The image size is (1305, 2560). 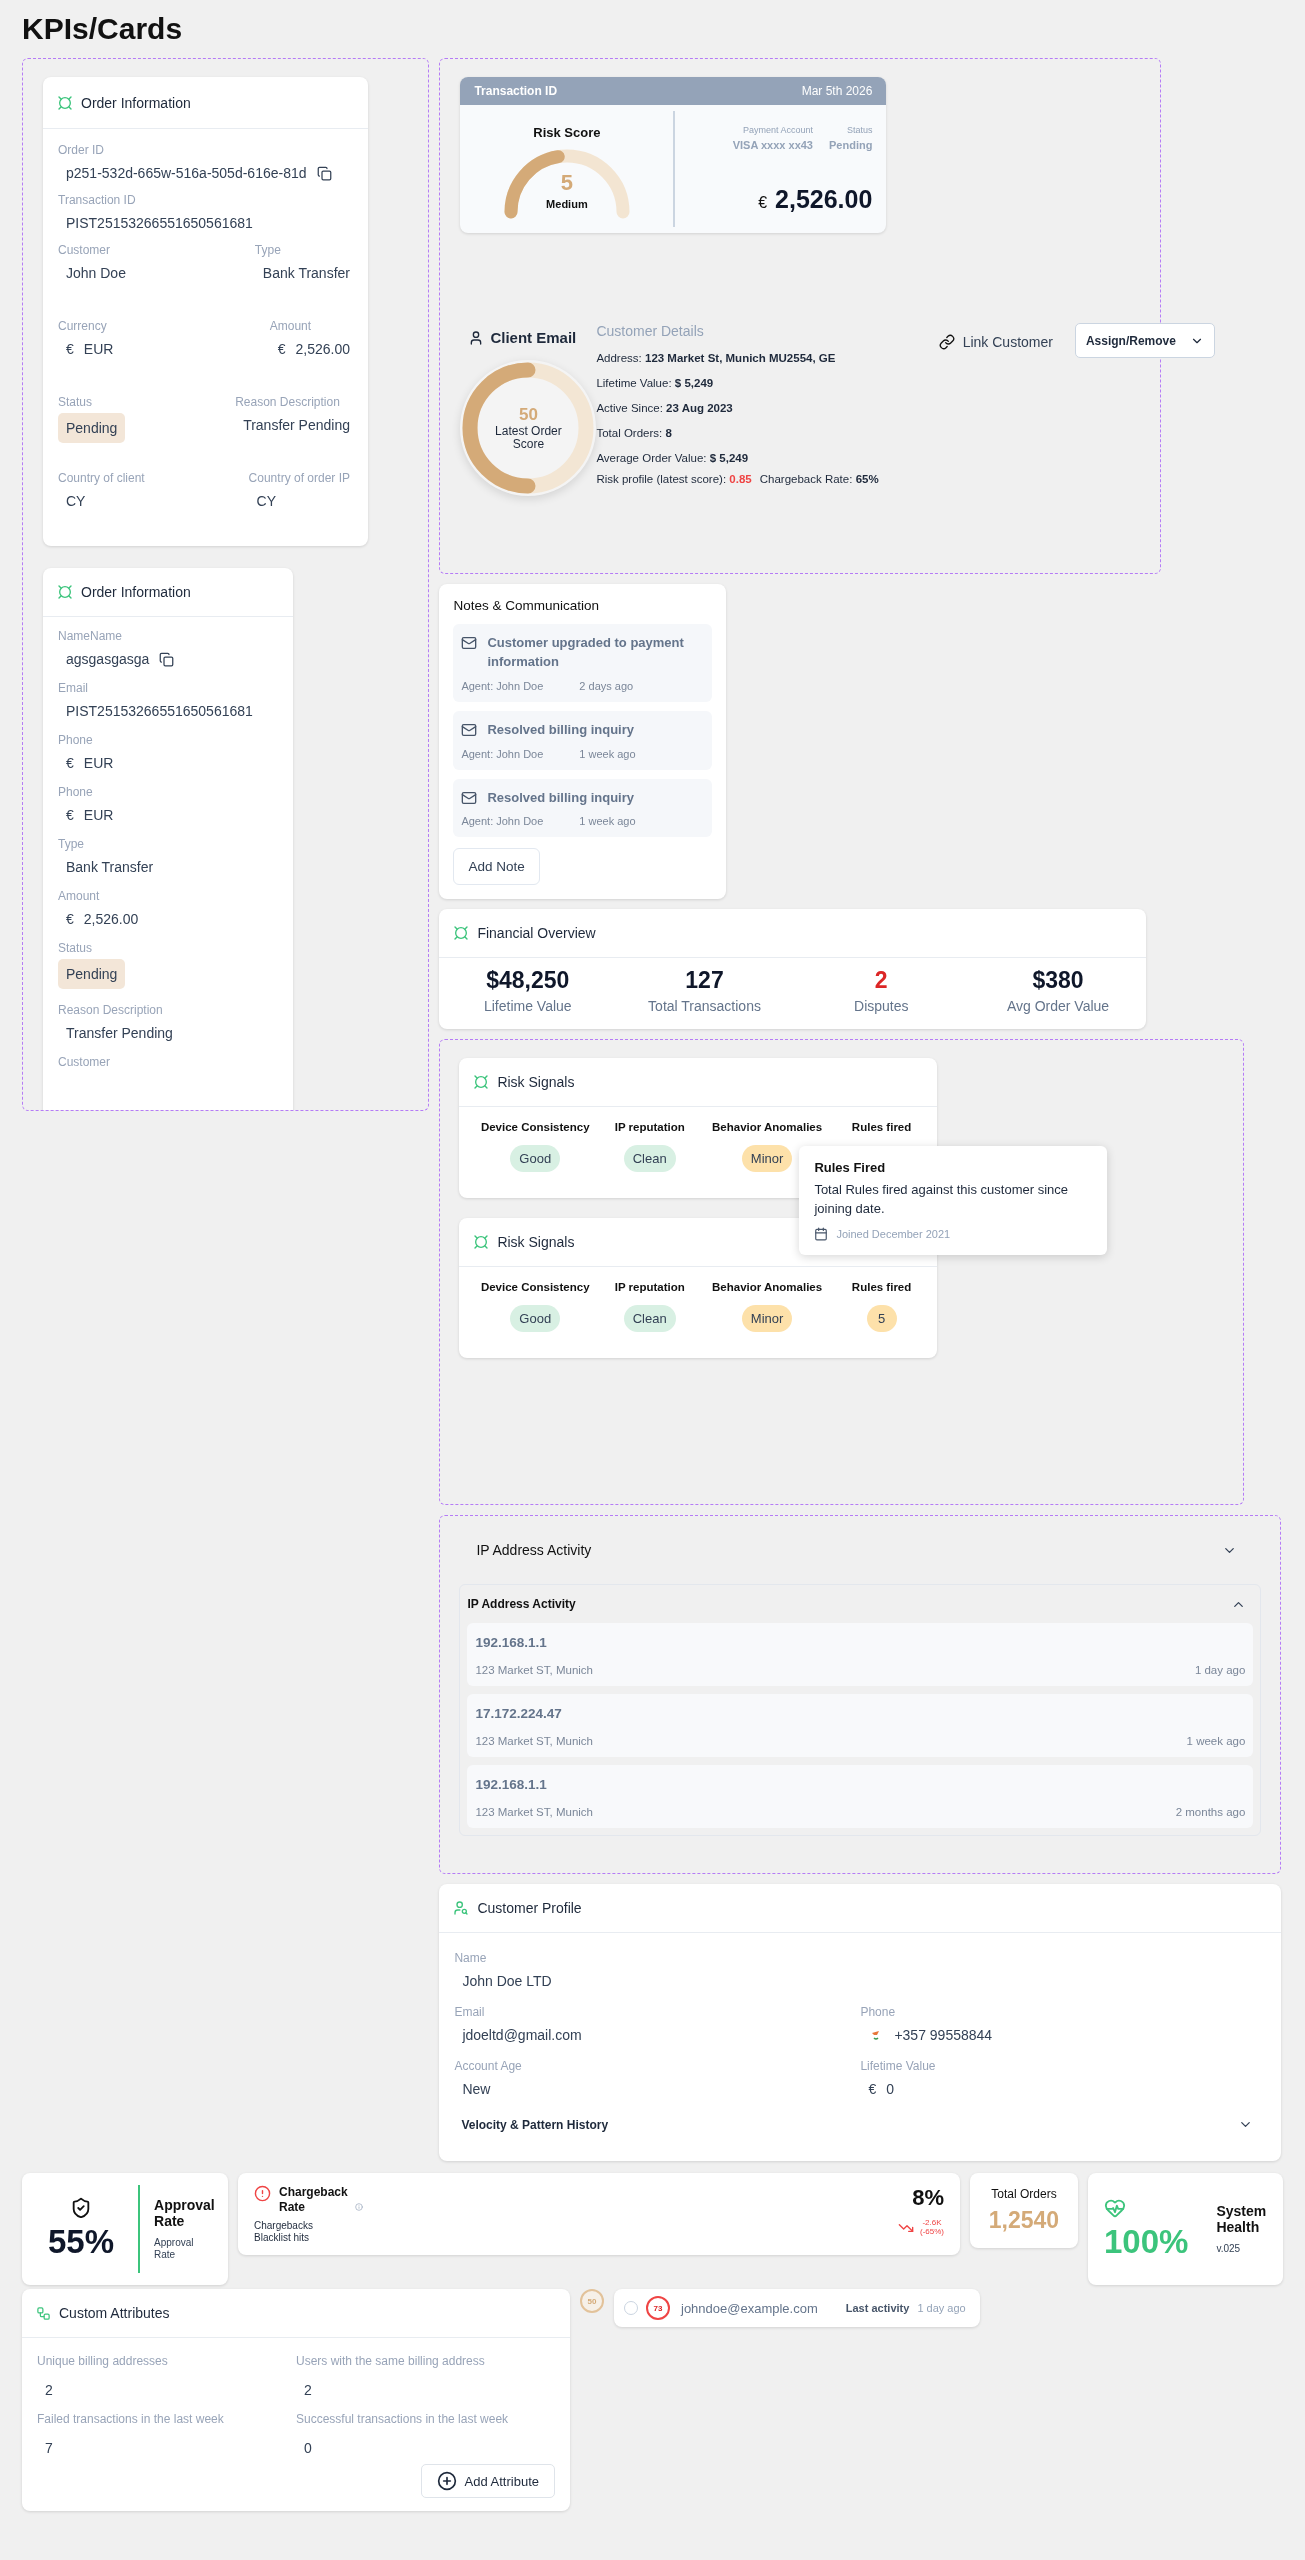 What do you see at coordinates (704, 1006) in the screenshot?
I see `stat-label: Total Transactions` at bounding box center [704, 1006].